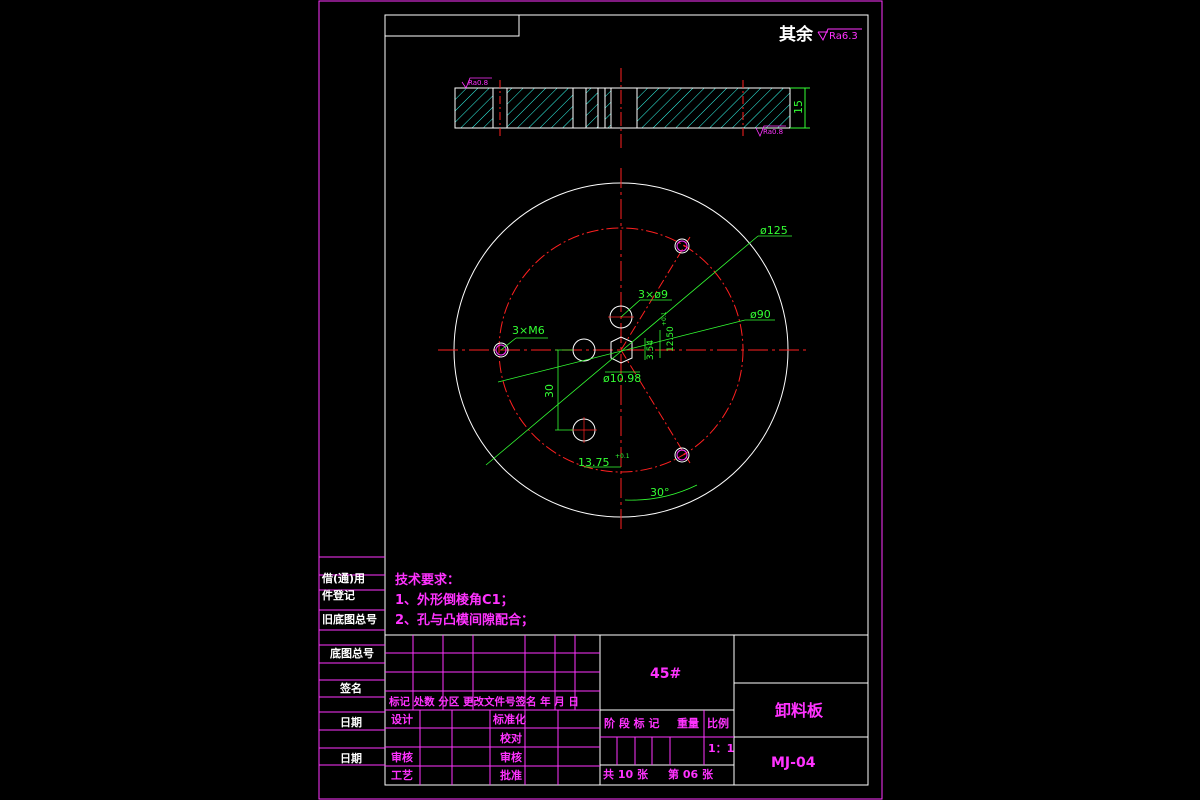  Describe the element at coordinates (660, 492) in the screenshot. I see `dim-angle: 30°` at that location.